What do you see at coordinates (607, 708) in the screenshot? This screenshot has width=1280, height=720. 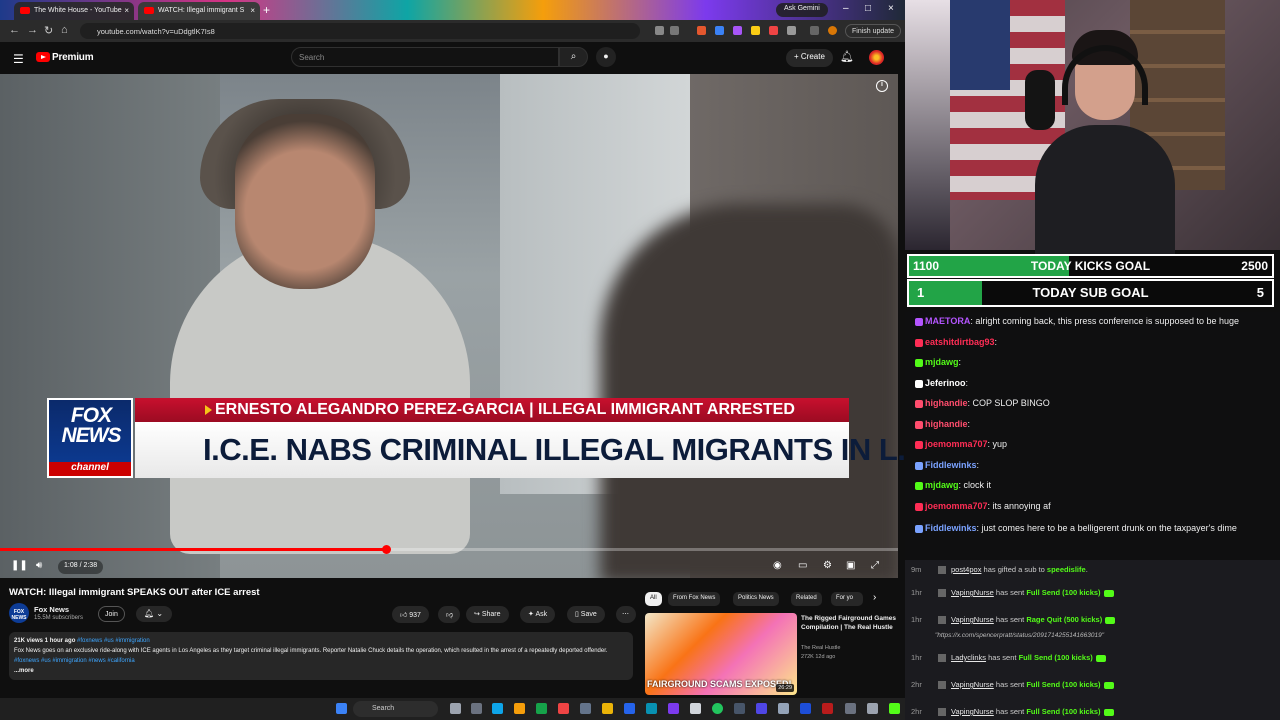 I see `folder-icon` at bounding box center [607, 708].